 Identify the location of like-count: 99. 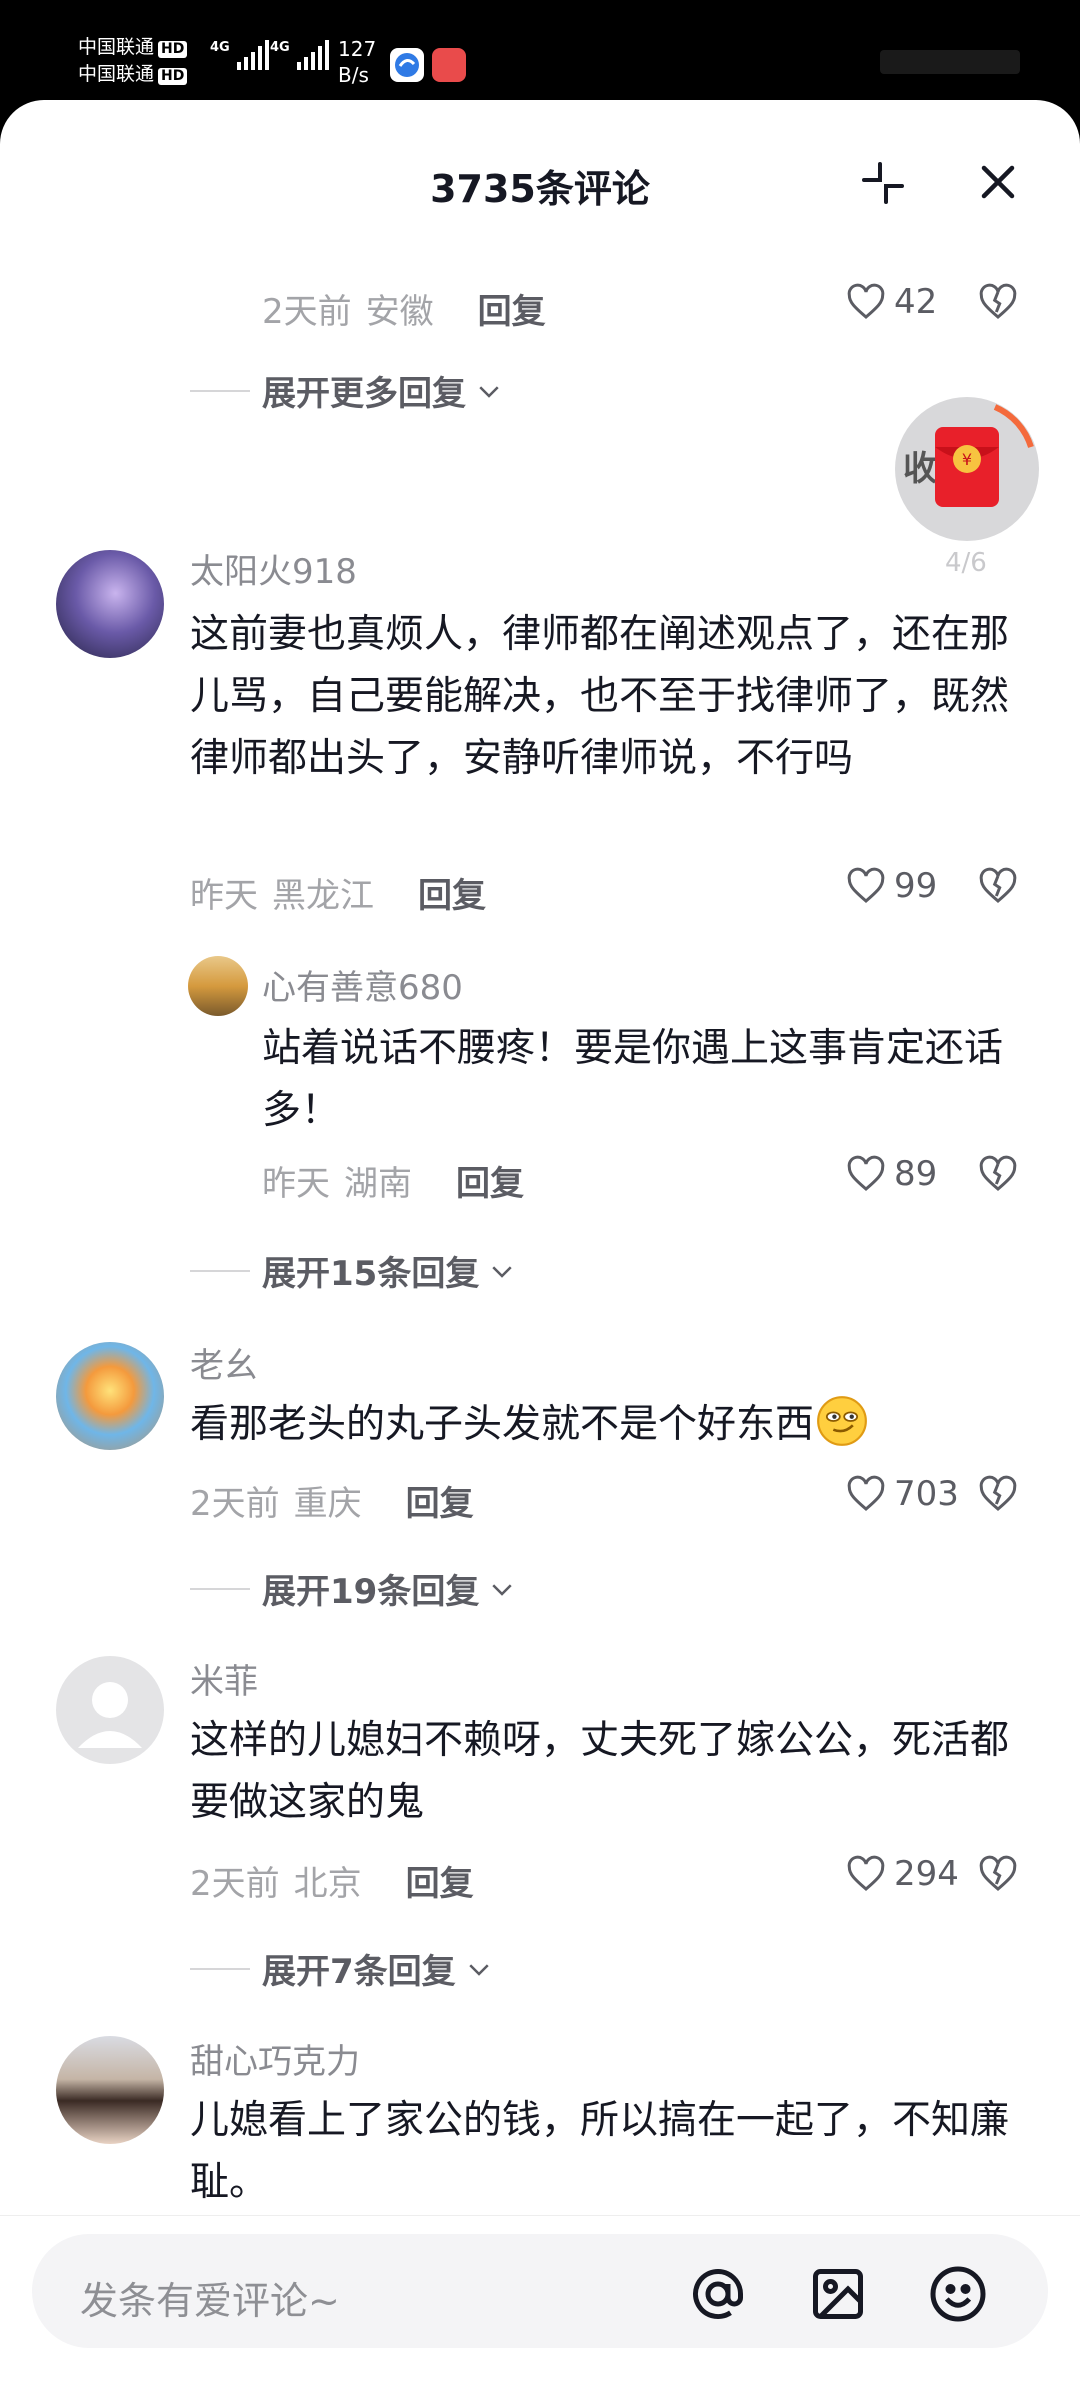
(916, 886).